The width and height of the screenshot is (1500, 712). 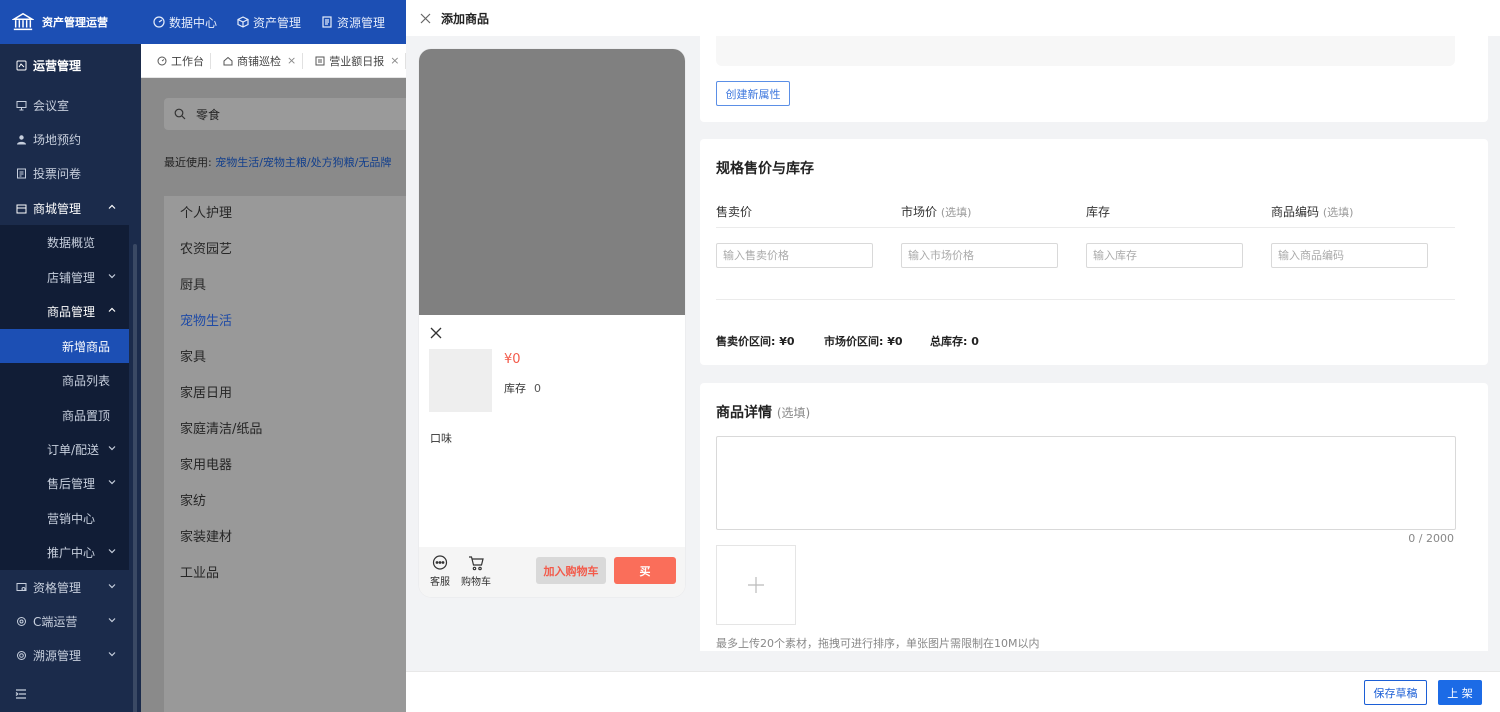 I want to click on search-icon, so click(x=180, y=114).